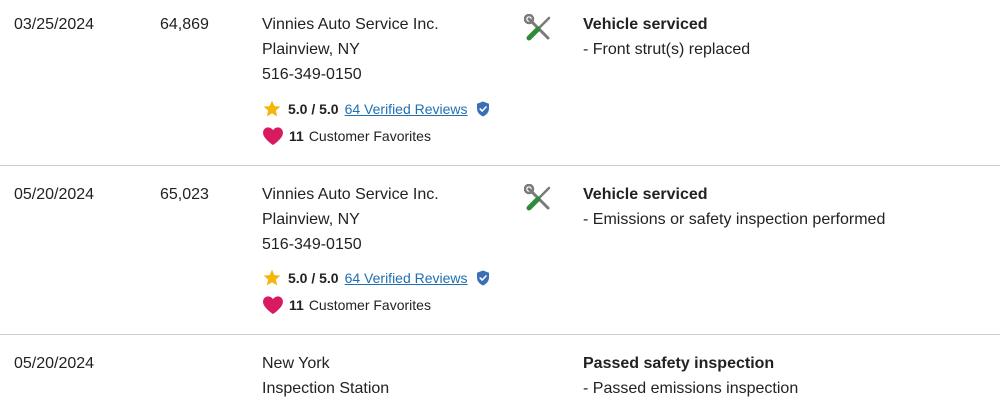 This screenshot has width=1000, height=417. I want to click on source-location: Inspection Station, so click(326, 388).